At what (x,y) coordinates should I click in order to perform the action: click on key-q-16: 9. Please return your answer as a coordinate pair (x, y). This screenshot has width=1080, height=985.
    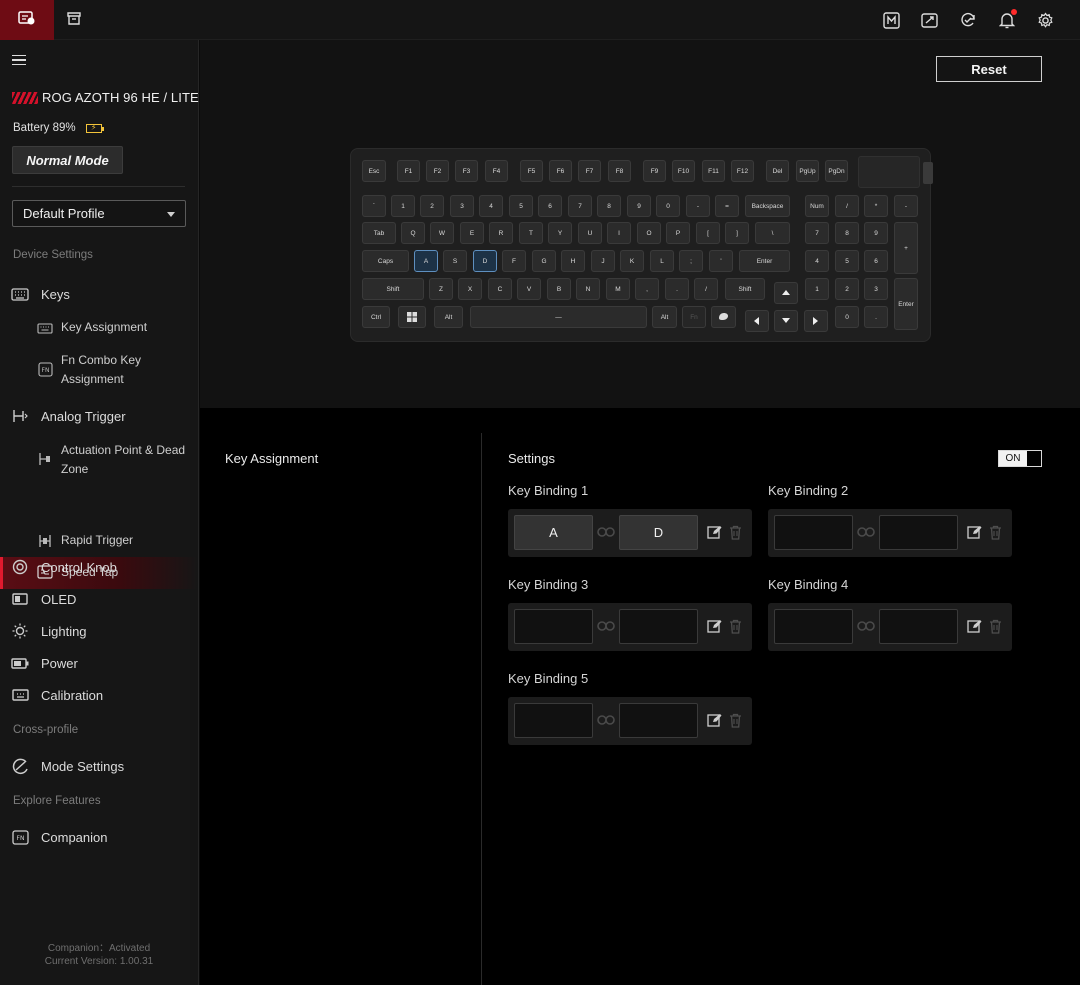
    Looking at the image, I should click on (876, 233).